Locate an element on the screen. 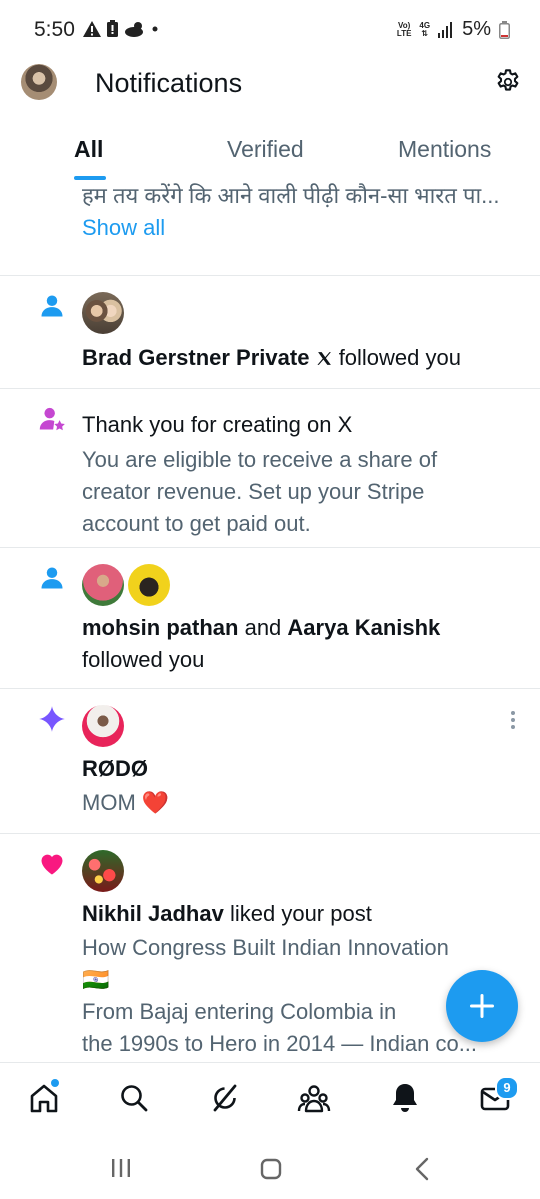 The height and width of the screenshot is (1199, 540). post-text-line: From Bajaj entering Colombia in is located at coordinates (239, 1011).